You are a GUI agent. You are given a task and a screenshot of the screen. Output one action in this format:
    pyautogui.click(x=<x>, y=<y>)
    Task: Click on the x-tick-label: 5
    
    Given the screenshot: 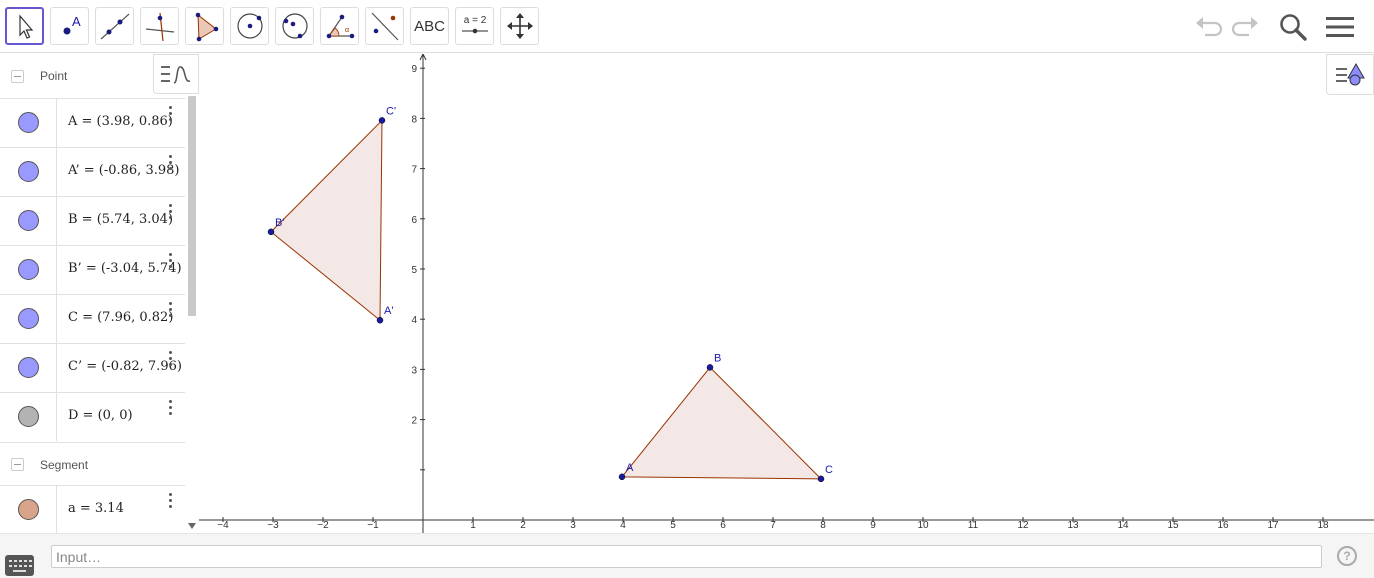 What is the action you would take?
    pyautogui.click(x=673, y=525)
    